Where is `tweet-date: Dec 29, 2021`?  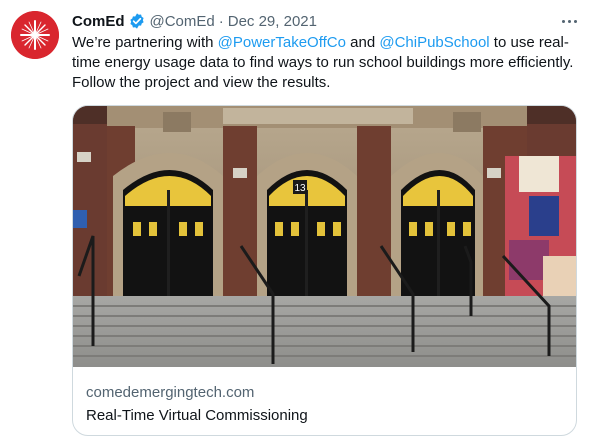
tweet-date: Dec 29, 2021 is located at coordinates (272, 21).